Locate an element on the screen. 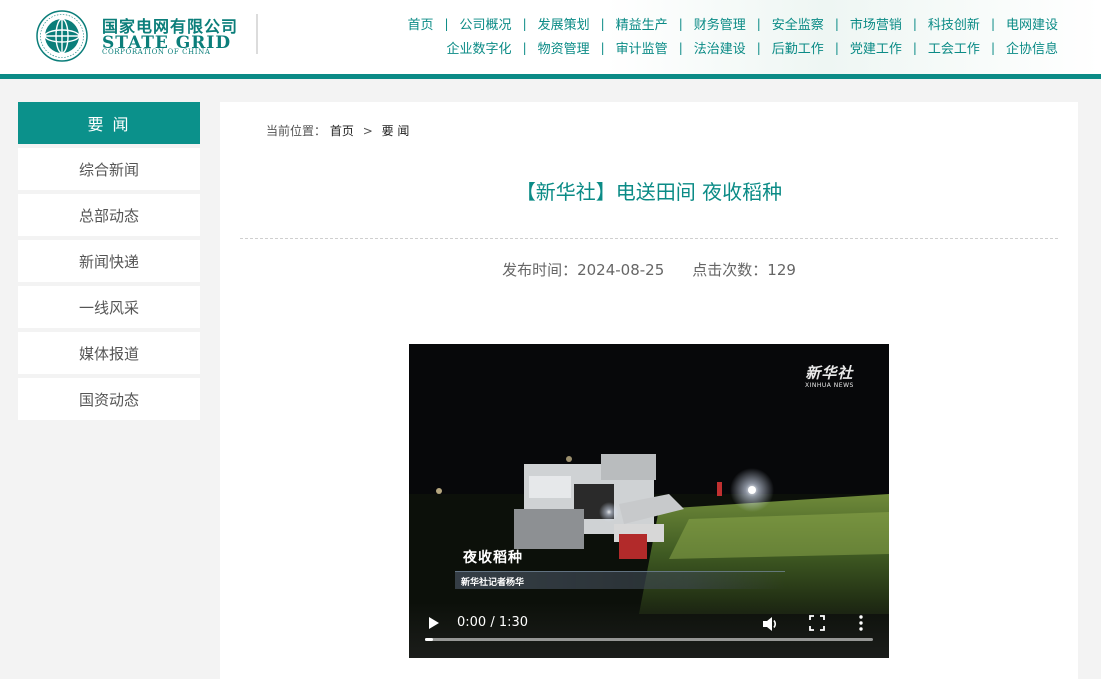 The image size is (1101, 679). article-title: 【新华社】电送田间 夜收稻种 is located at coordinates (649, 192).